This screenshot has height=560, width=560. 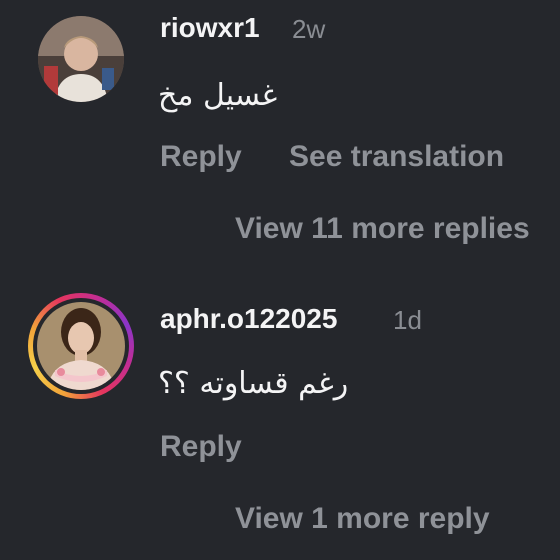 What do you see at coordinates (362, 519) in the screenshot?
I see `view-more-replies-button: View 1 more reply` at bounding box center [362, 519].